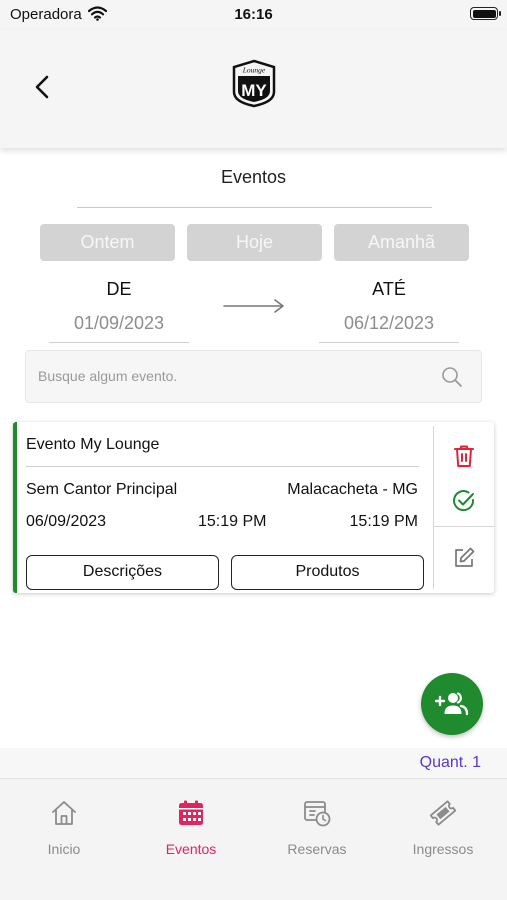  I want to click on event-city: Malacacheta - MG, so click(352, 489).